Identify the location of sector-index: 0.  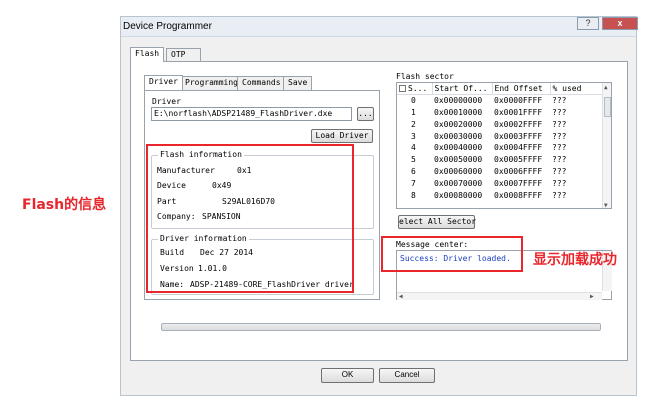
(413, 101).